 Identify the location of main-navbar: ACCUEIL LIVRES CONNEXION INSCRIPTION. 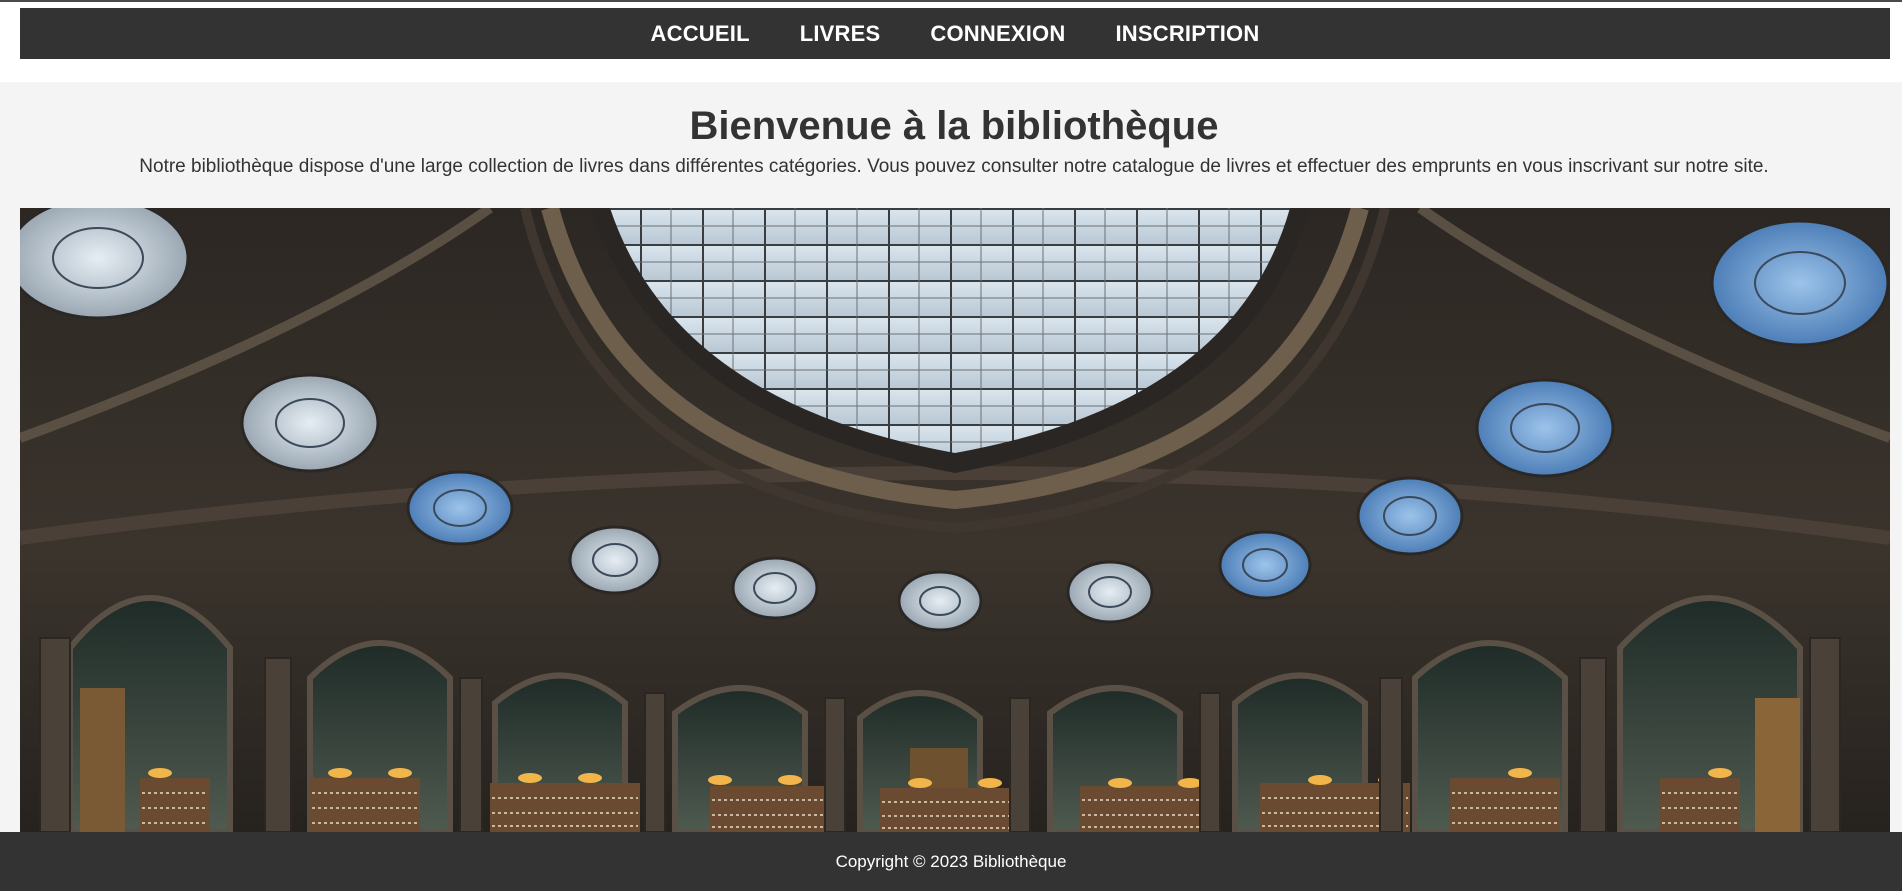
(955, 33).